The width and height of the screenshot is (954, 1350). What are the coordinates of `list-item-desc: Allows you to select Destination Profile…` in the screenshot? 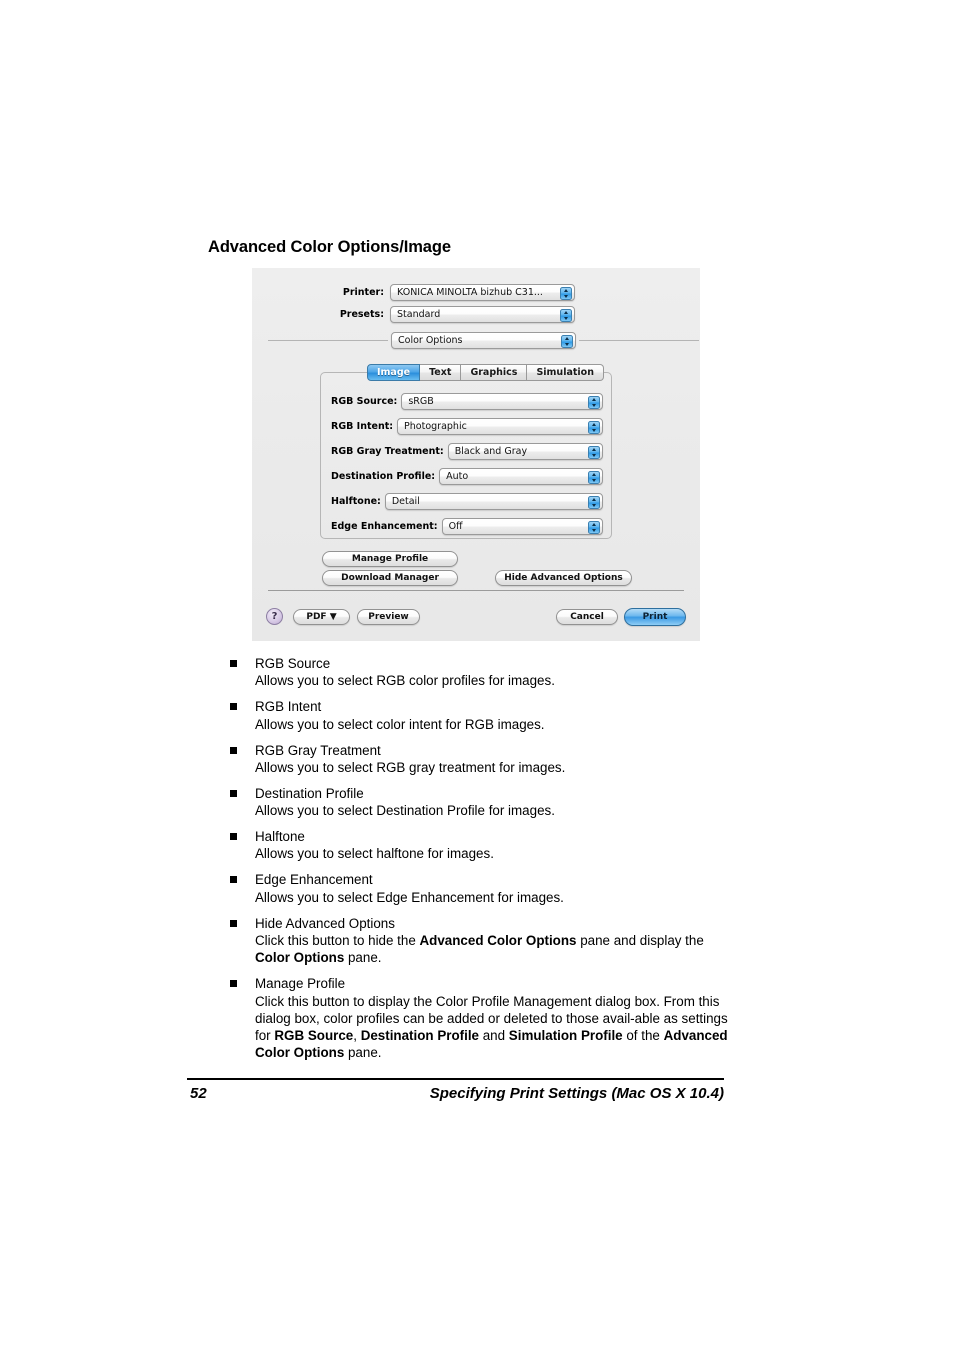 It's located at (405, 811).